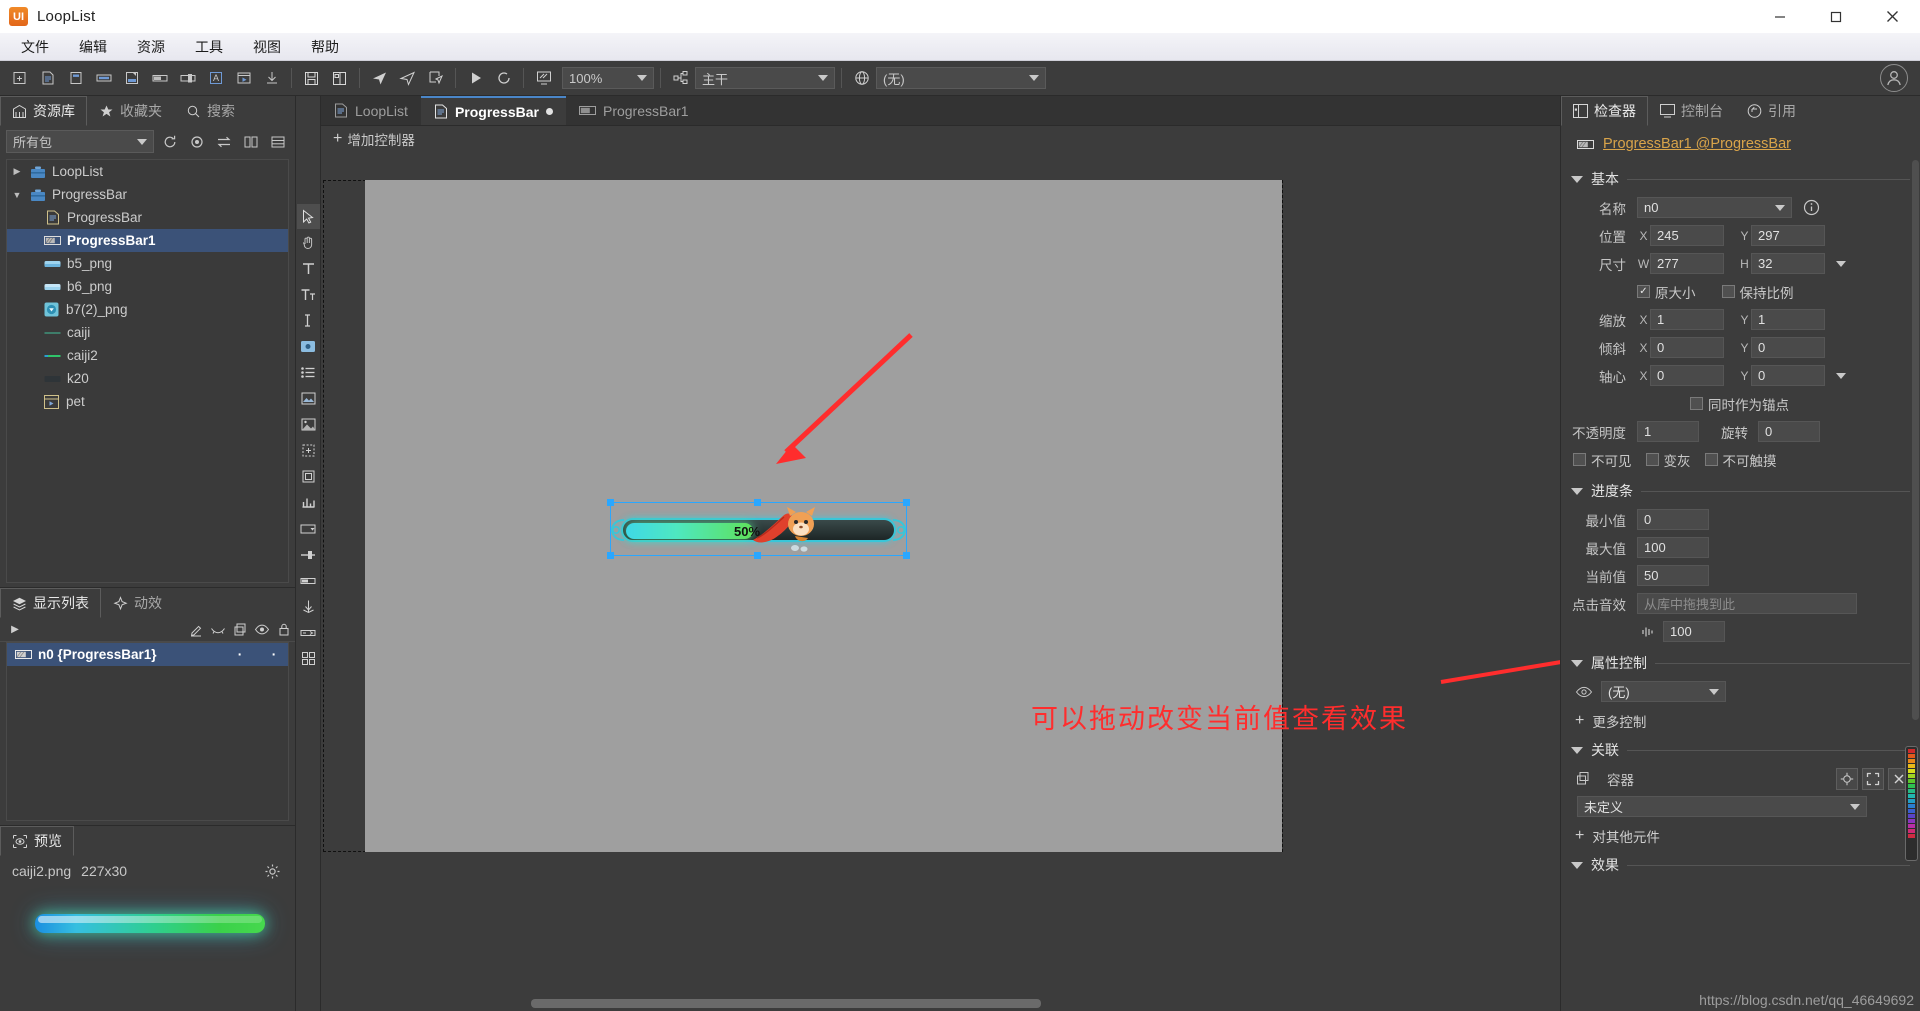 The width and height of the screenshot is (1920, 1011). Describe the element at coordinates (1771, 111) in the screenshot. I see `tab-reference: 引用` at that location.